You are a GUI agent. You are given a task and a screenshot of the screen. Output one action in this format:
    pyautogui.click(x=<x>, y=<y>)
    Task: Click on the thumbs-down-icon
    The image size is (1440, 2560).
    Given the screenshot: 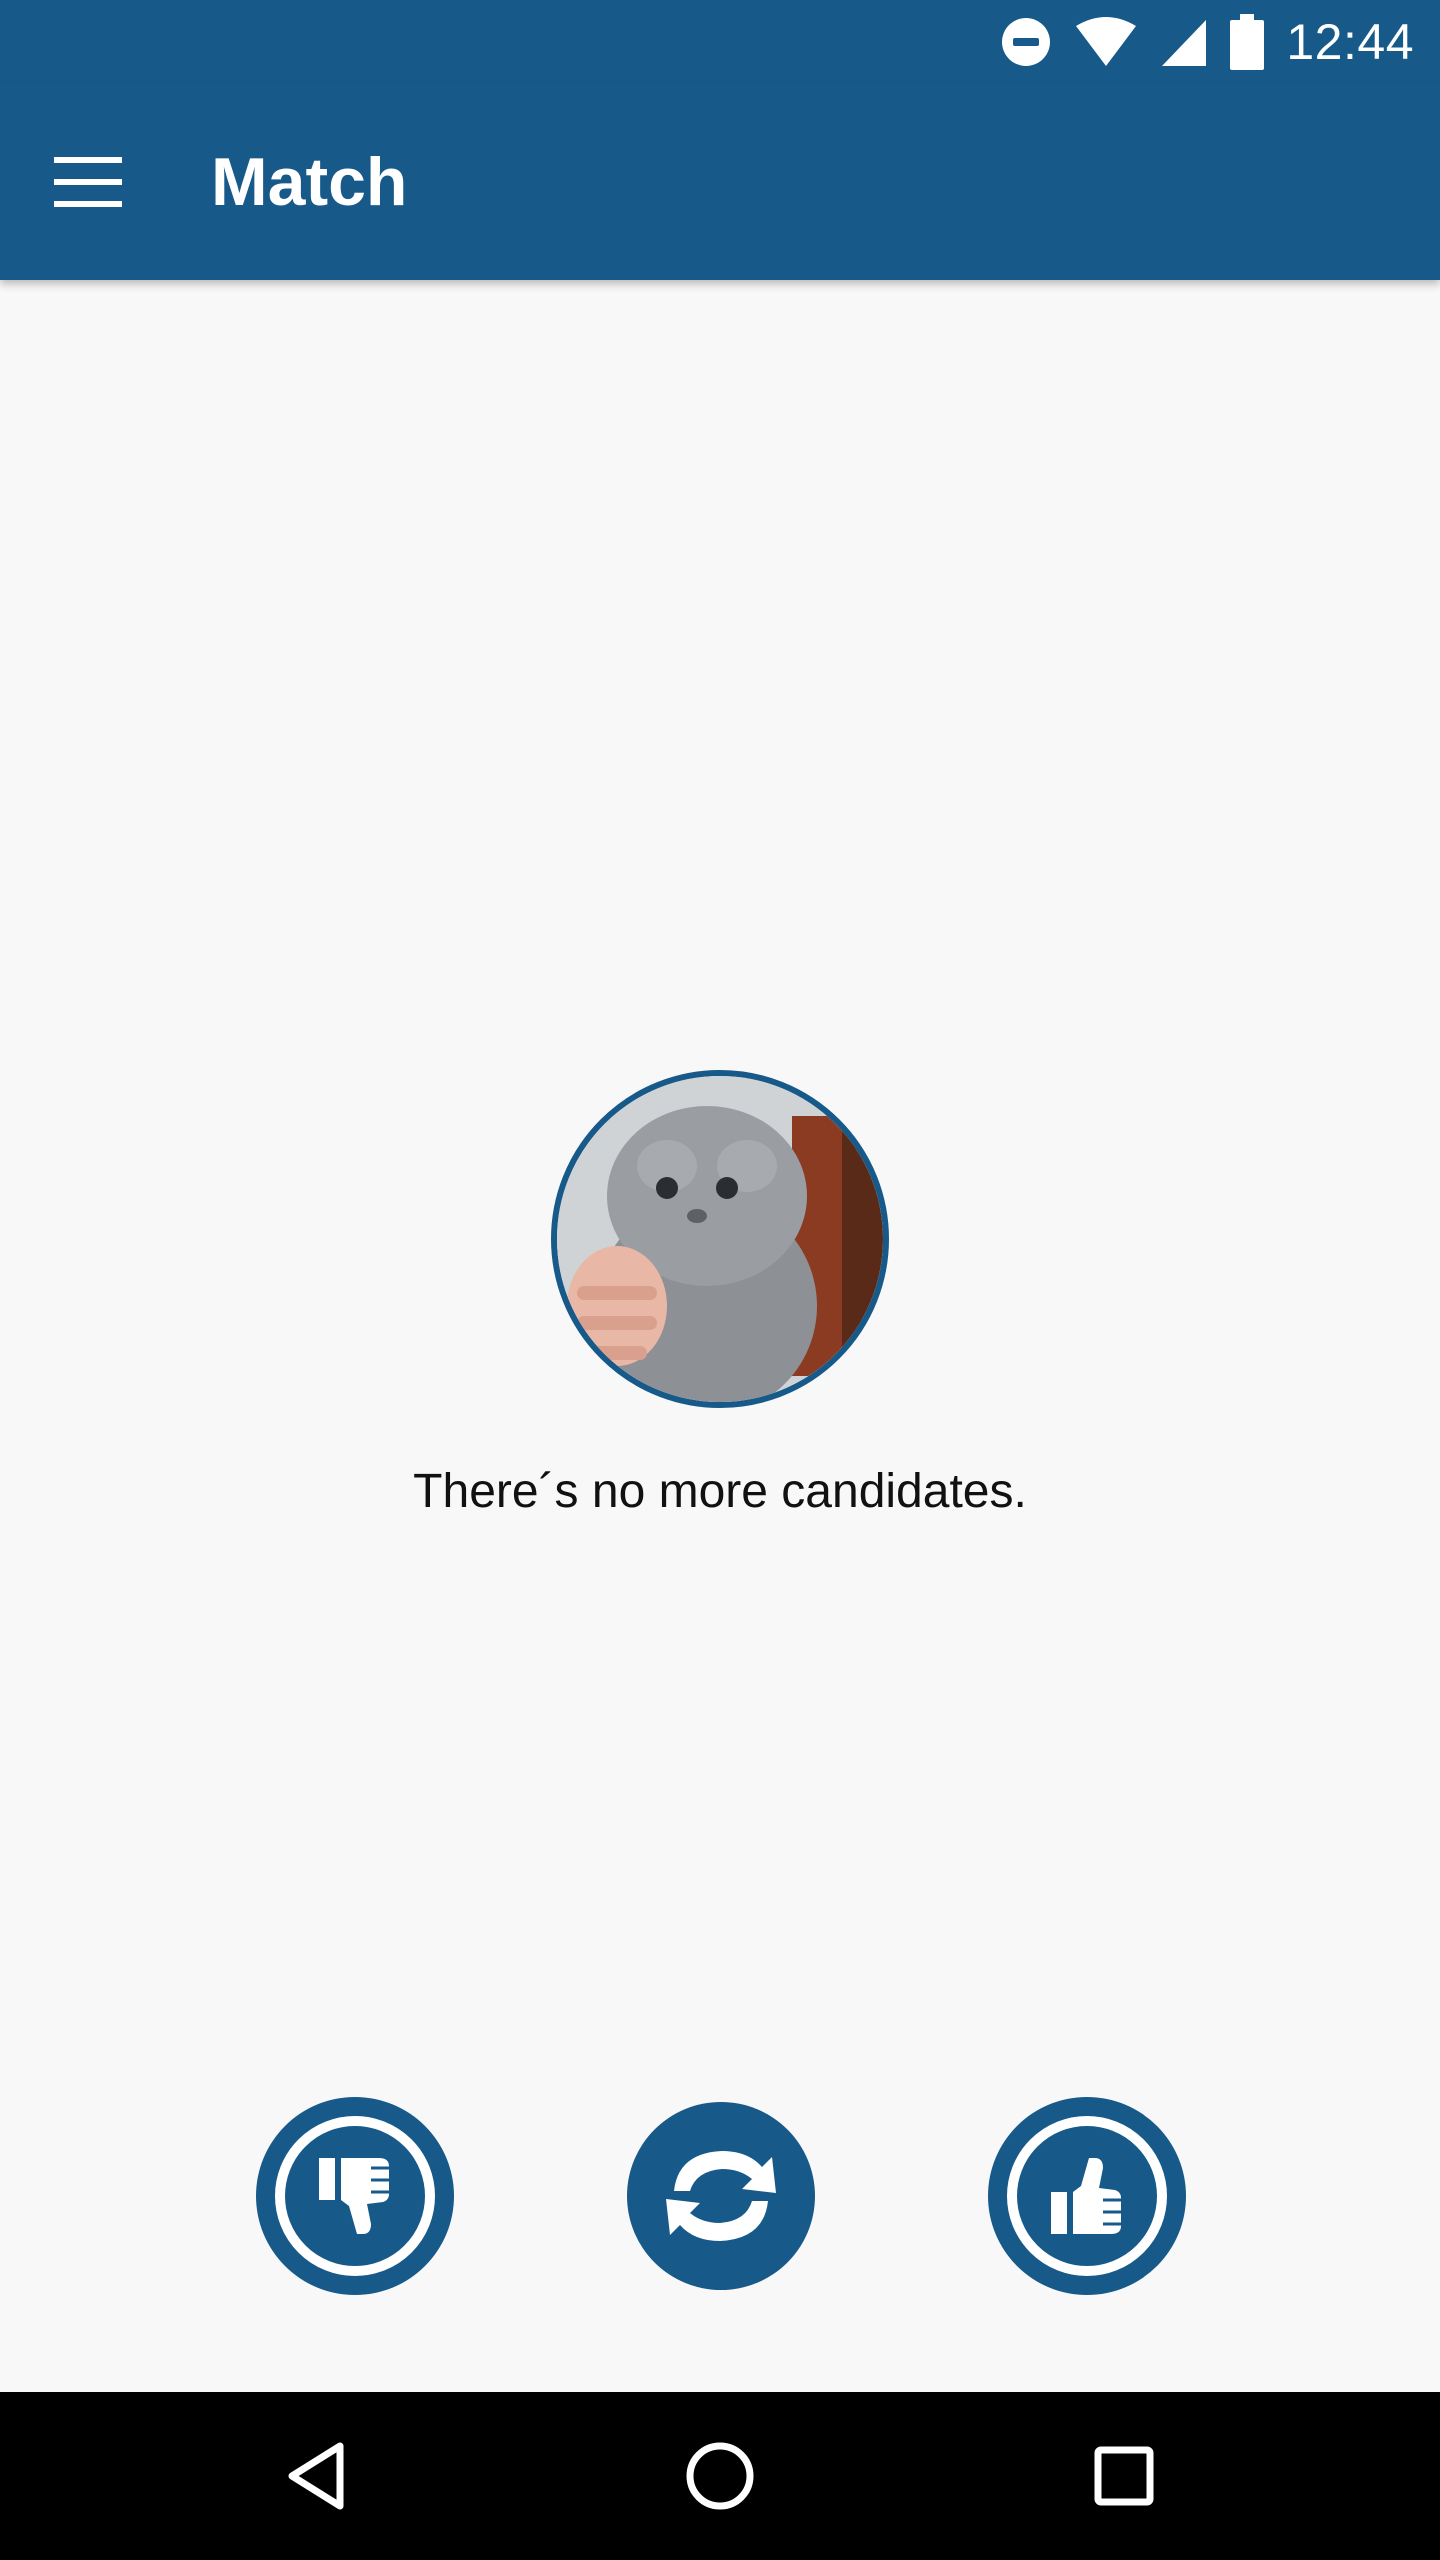 What is the action you would take?
    pyautogui.click(x=355, y=2196)
    